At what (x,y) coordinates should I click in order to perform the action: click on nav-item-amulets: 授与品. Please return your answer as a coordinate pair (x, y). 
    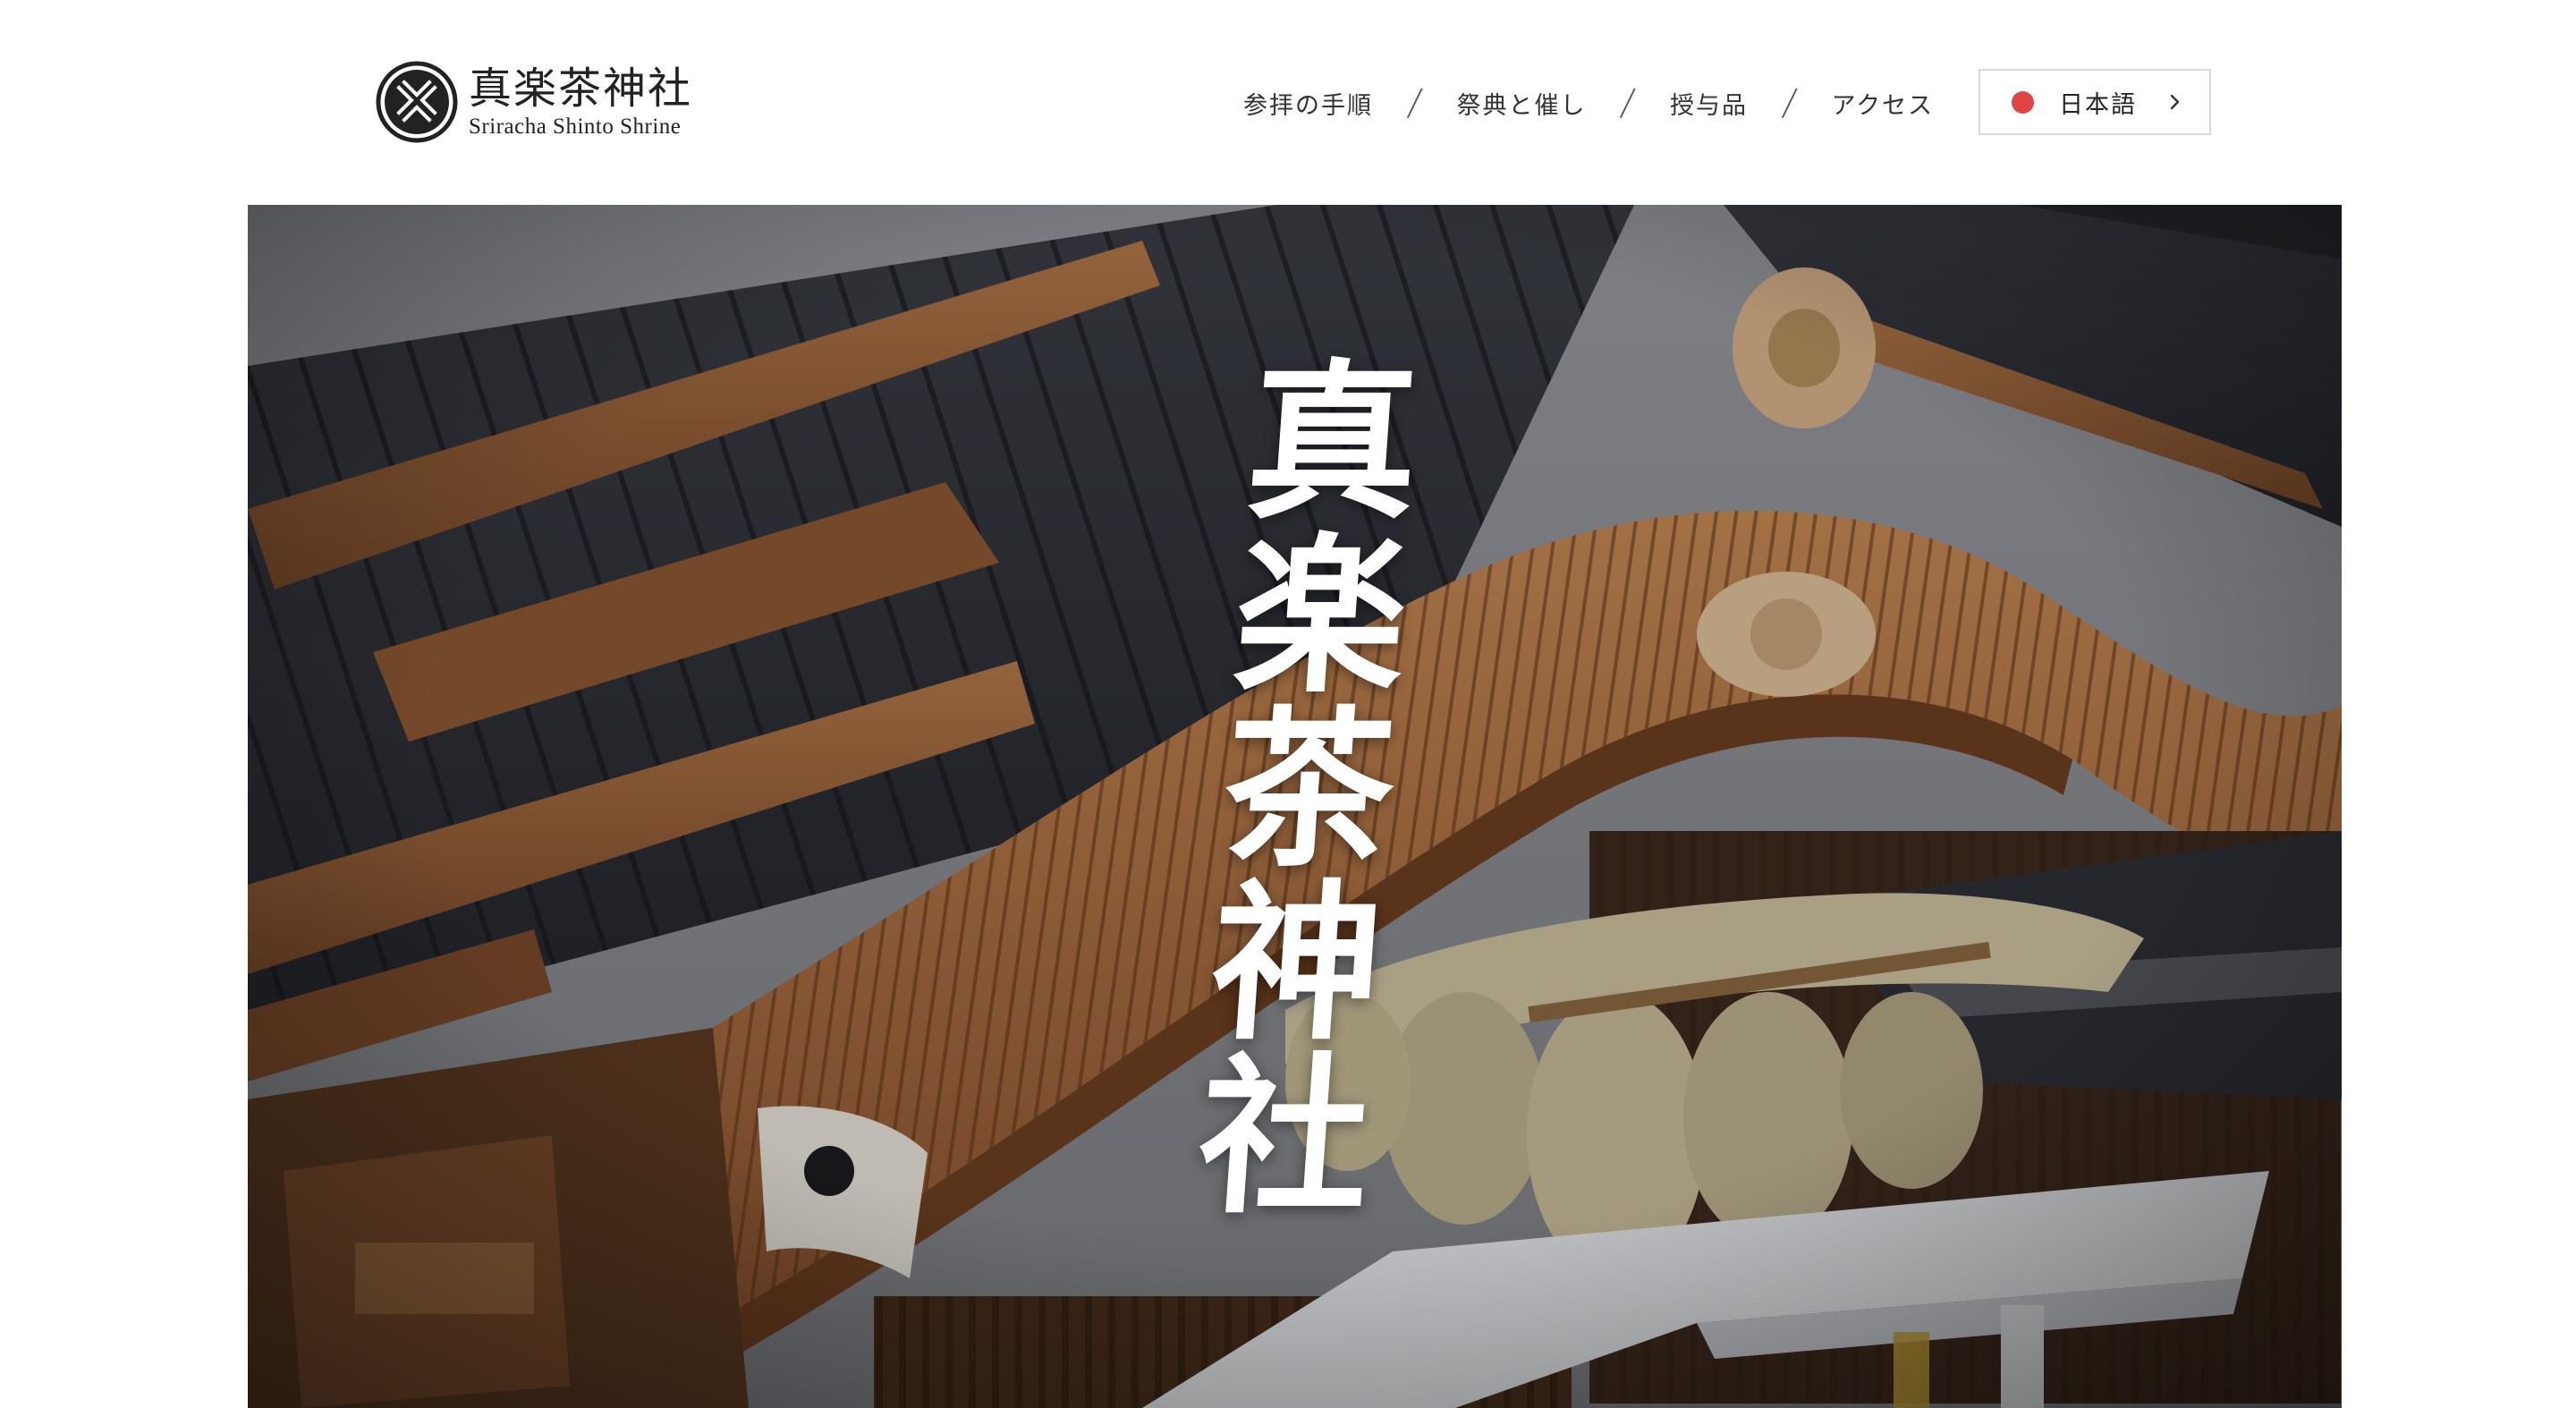
    Looking at the image, I should click on (1709, 104).